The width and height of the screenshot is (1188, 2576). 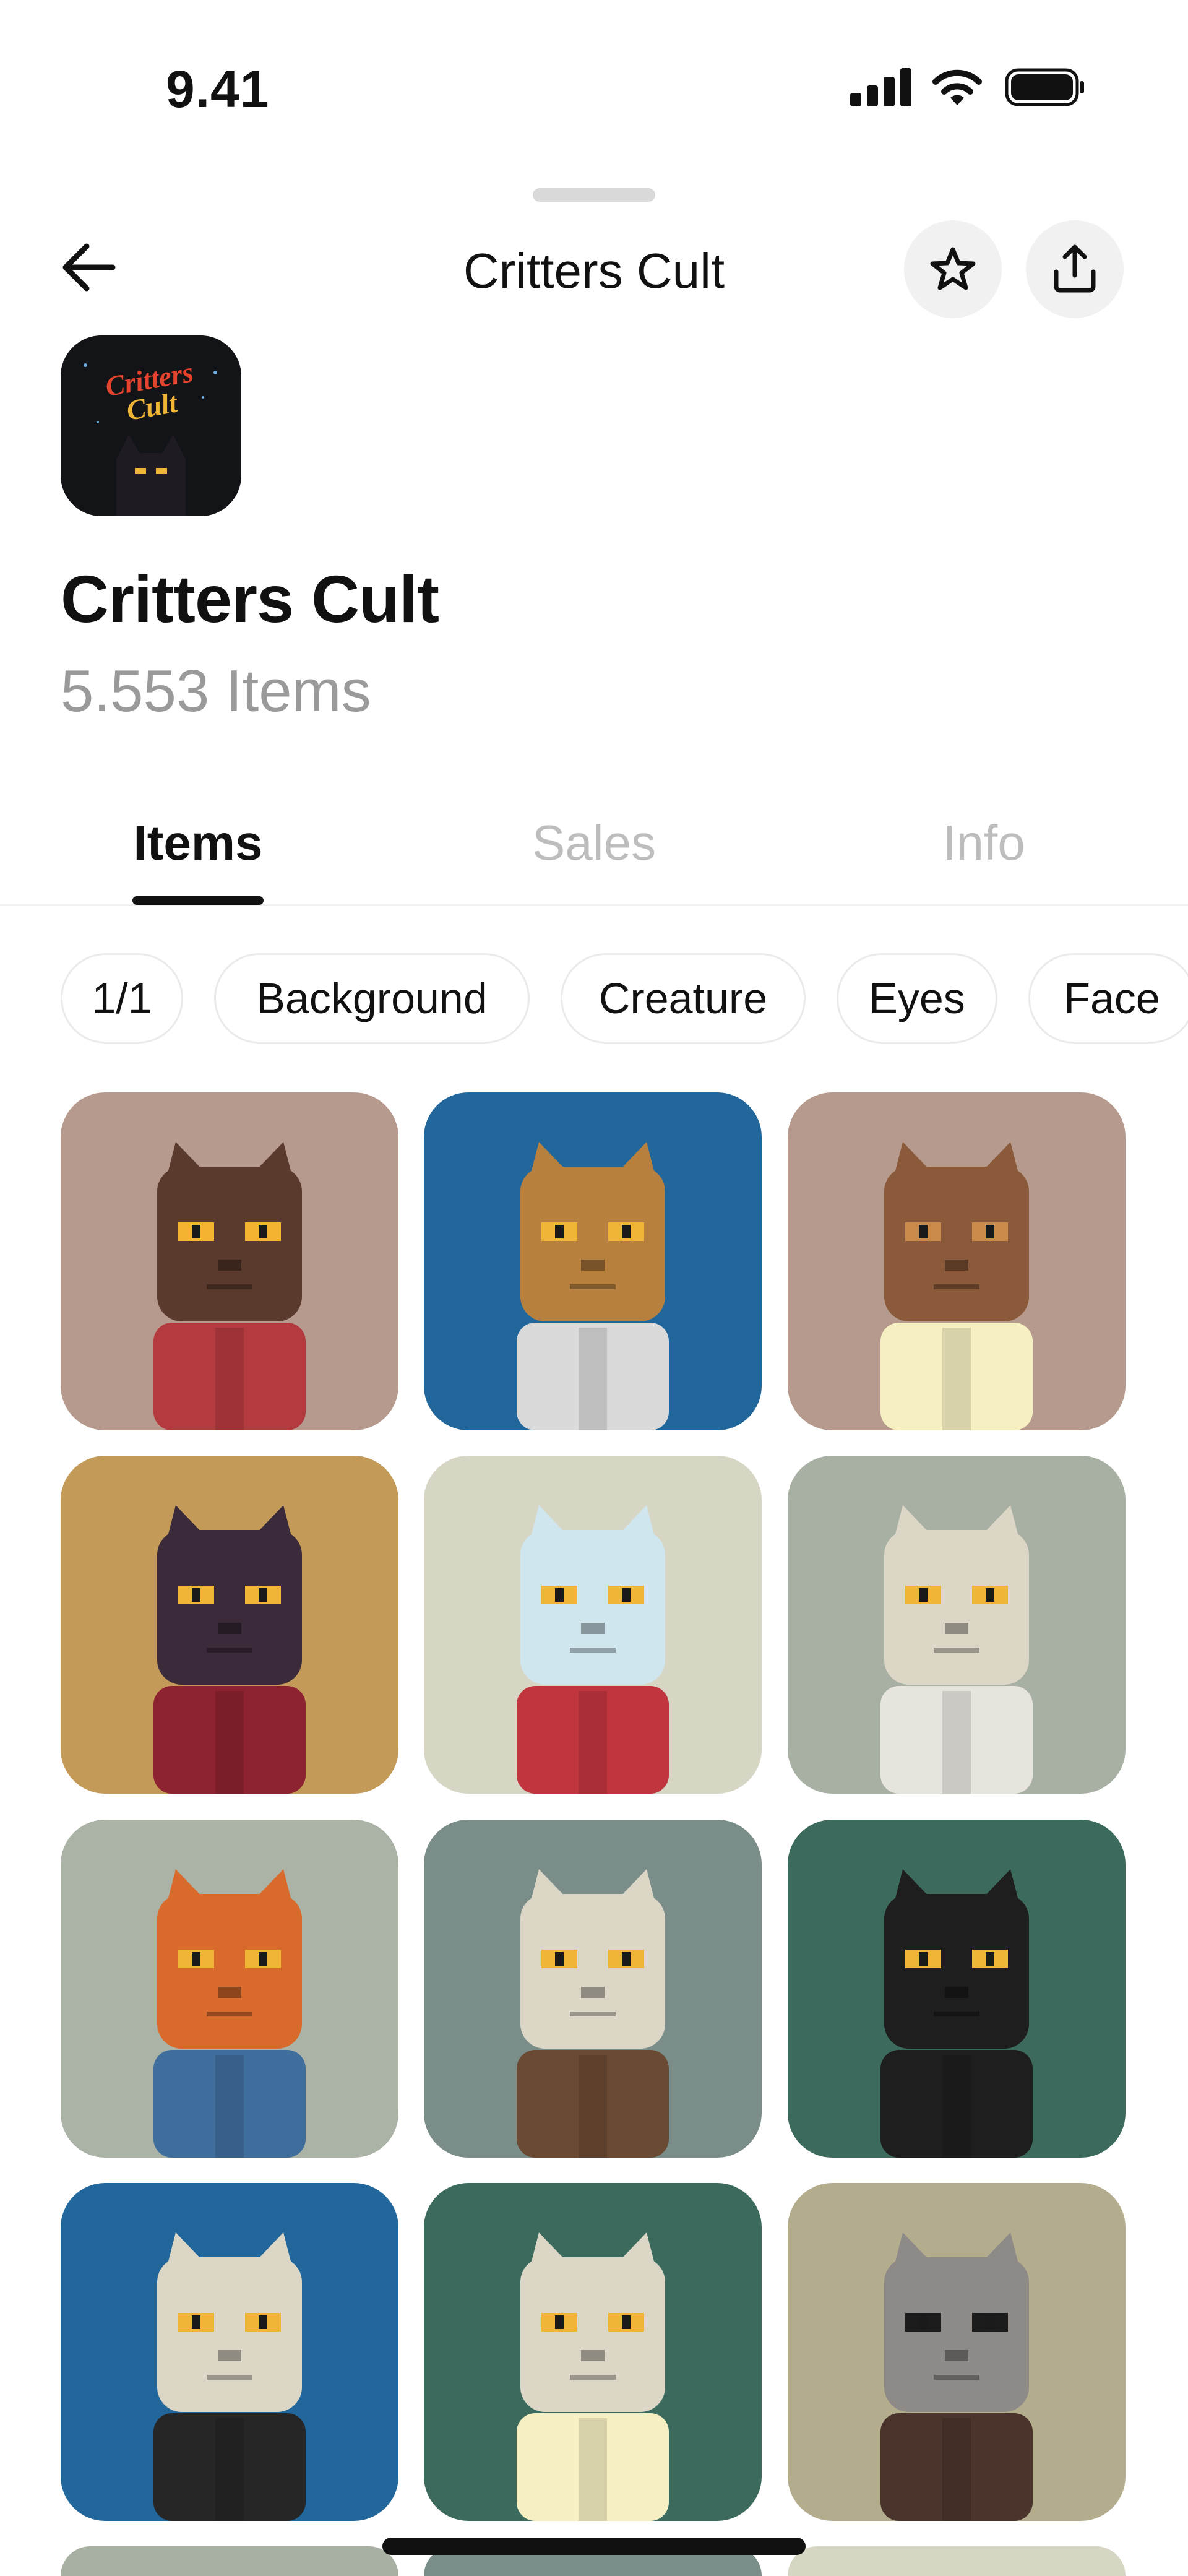 What do you see at coordinates (594, 270) in the screenshot?
I see `nav-title: Critters Cult` at bounding box center [594, 270].